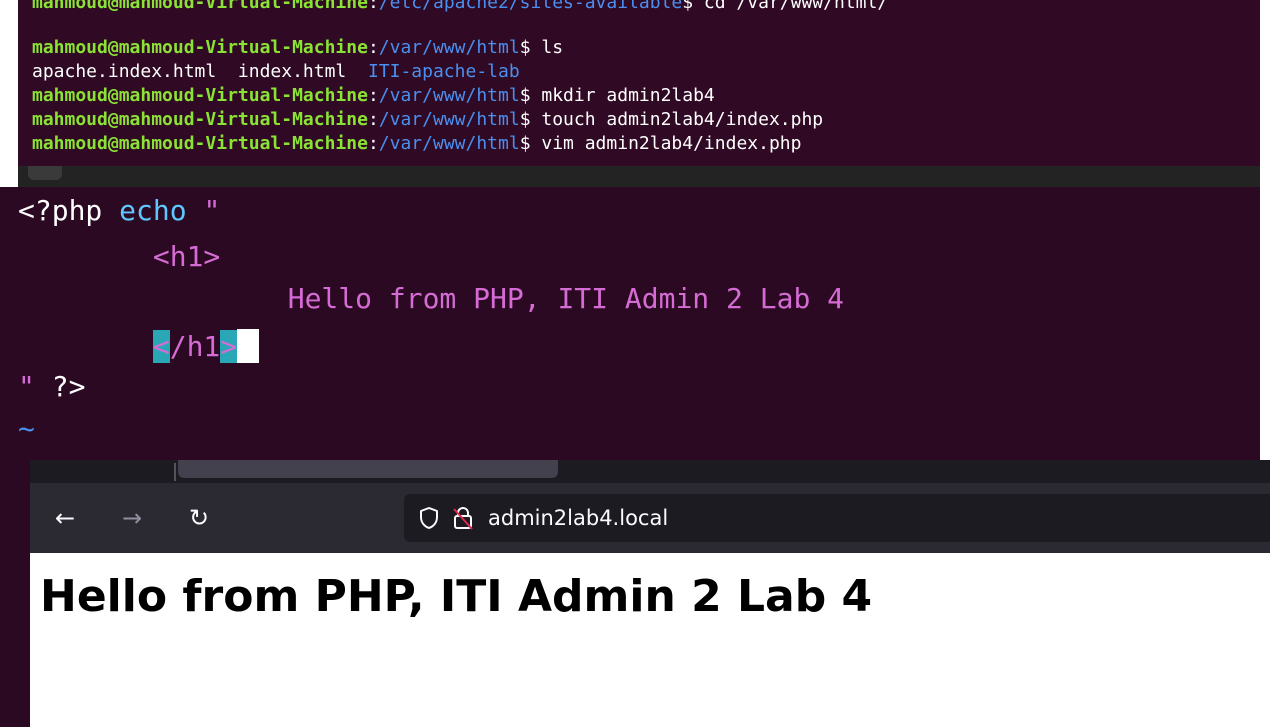  I want to click on insecure-lock-icon, so click(463, 520).